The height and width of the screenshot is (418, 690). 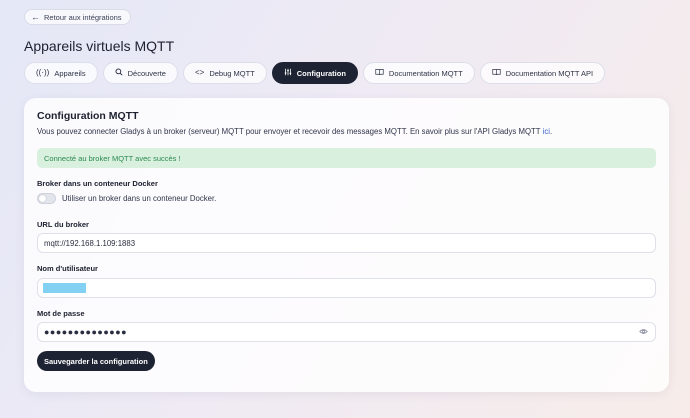 What do you see at coordinates (643, 332) in the screenshot?
I see `eye-icon` at bounding box center [643, 332].